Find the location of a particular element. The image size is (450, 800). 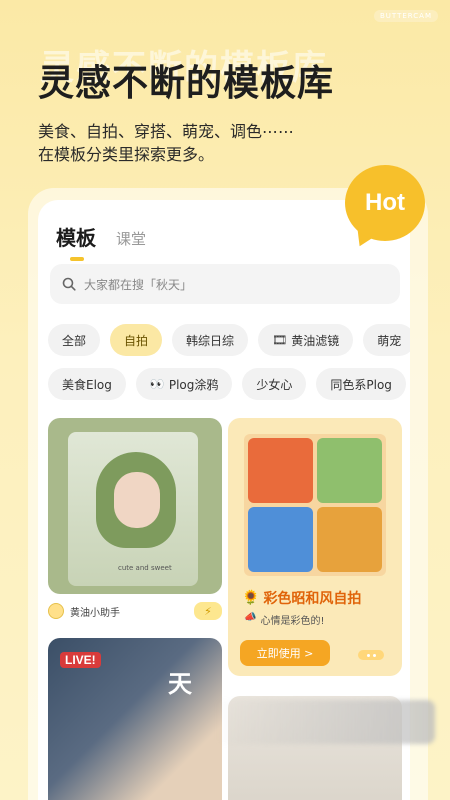

template-tile-live: LIVE! 天 is located at coordinates (135, 719).